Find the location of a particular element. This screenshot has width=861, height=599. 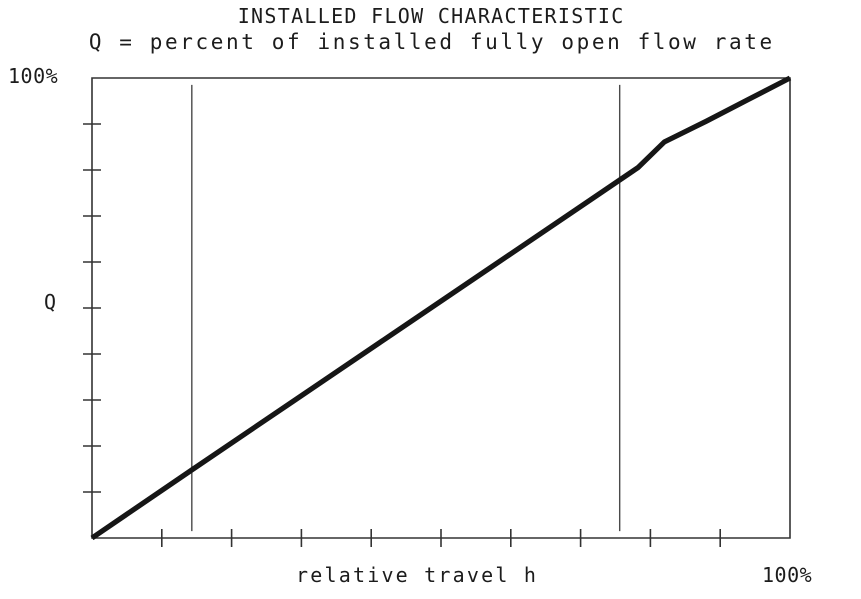

y-axis-max-label: 100% is located at coordinates (33, 76).